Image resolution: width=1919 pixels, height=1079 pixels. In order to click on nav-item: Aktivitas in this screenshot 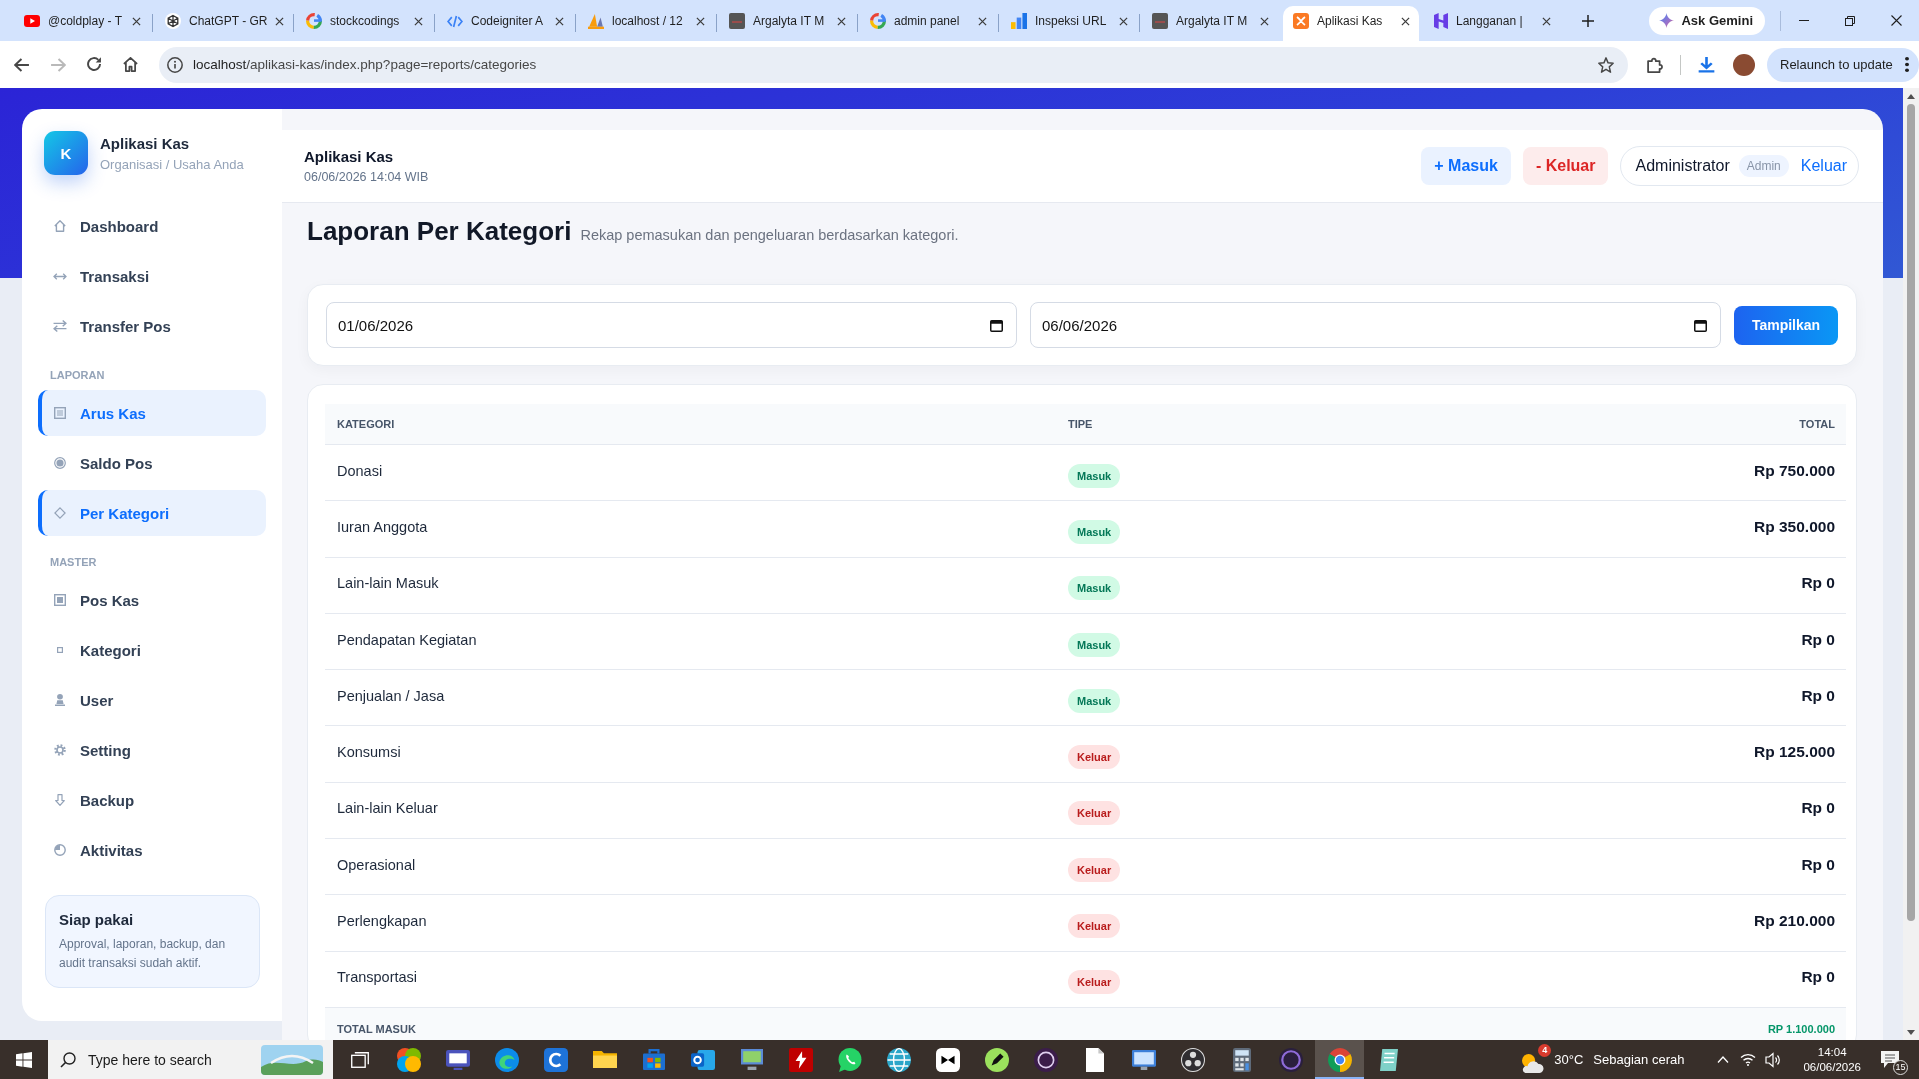, I will do `click(152, 850)`.